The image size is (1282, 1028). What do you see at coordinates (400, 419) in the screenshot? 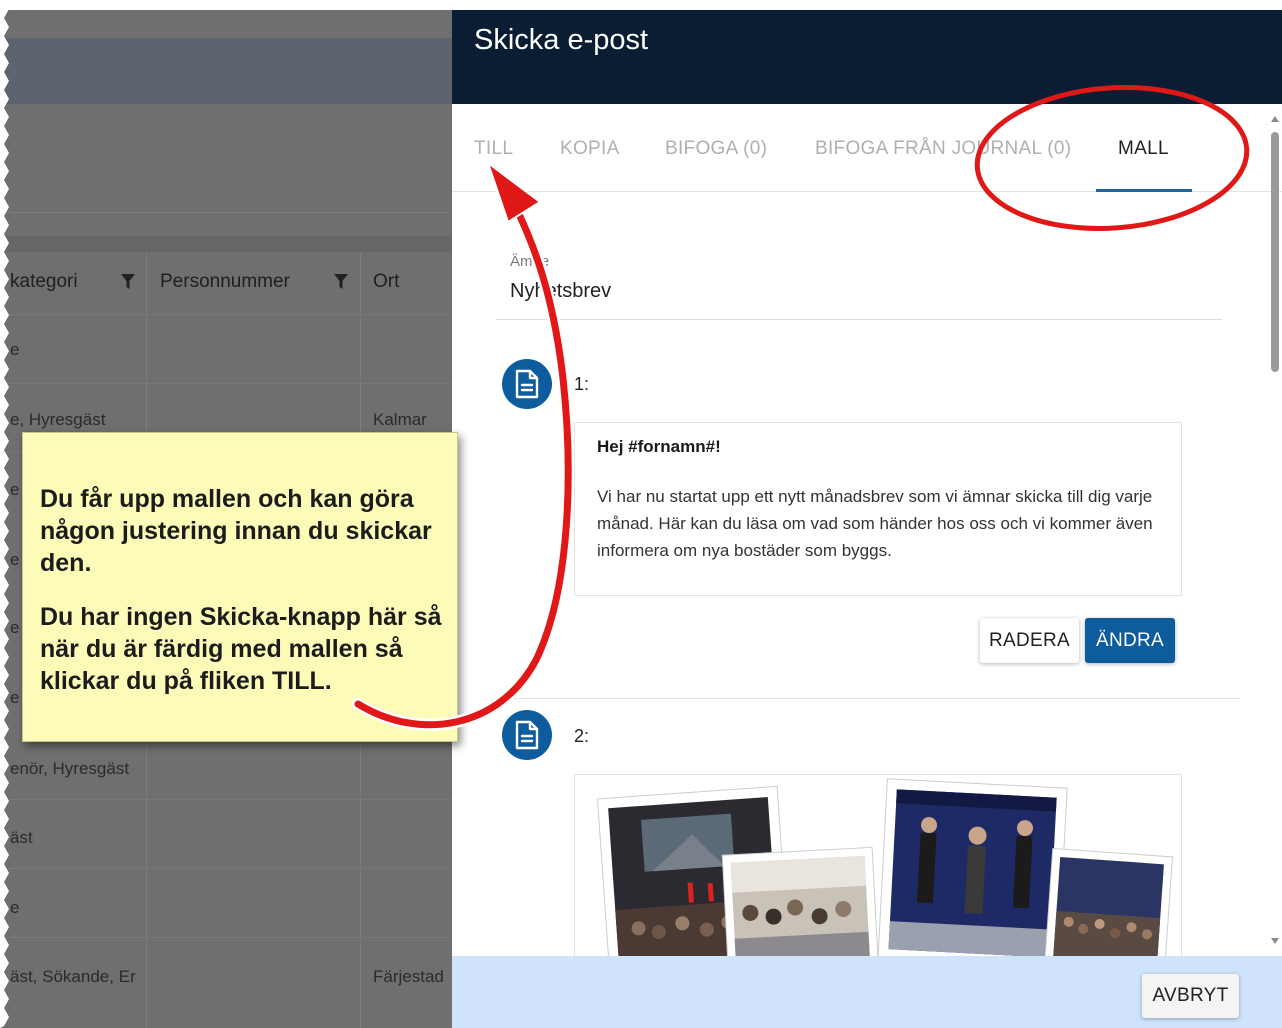
I see `table-cell-ort: Kalmar` at bounding box center [400, 419].